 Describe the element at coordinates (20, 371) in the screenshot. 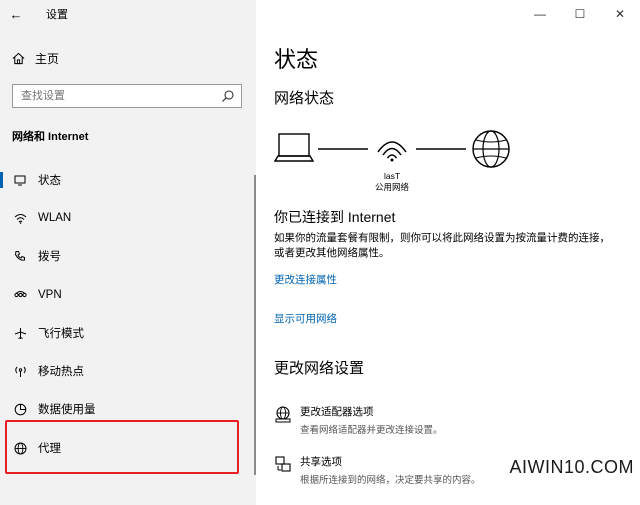

I see `hotspot-icon` at that location.